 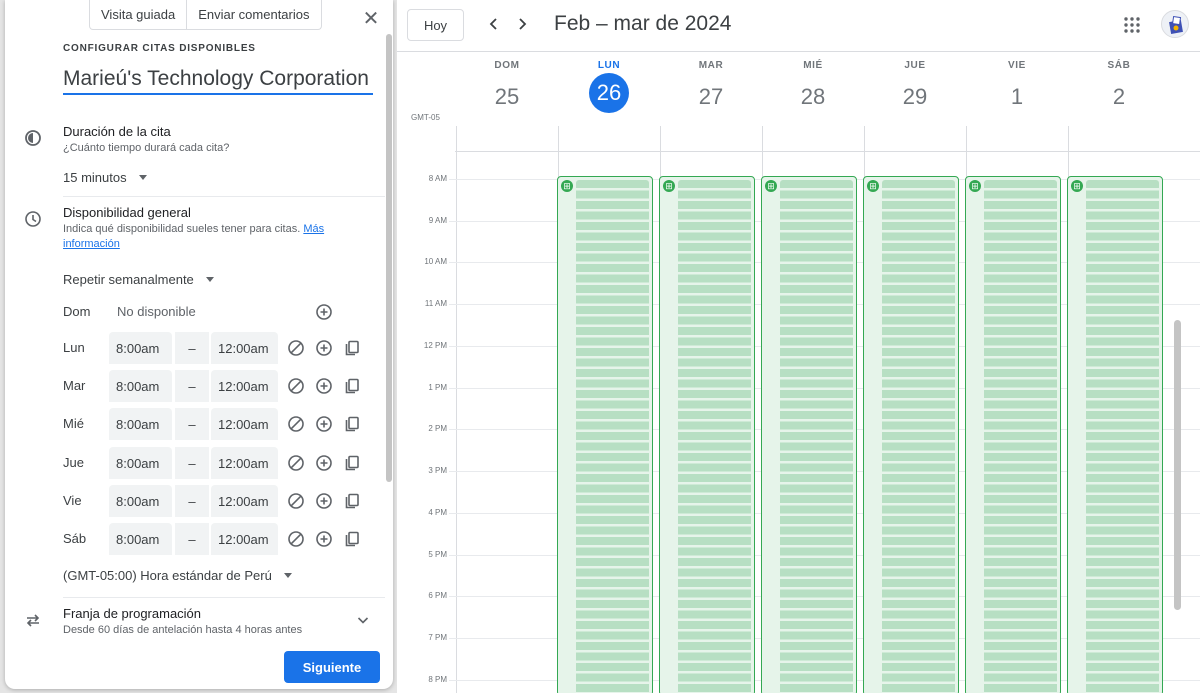 I want to click on unavailable-text: No disponible, so click(x=156, y=311).